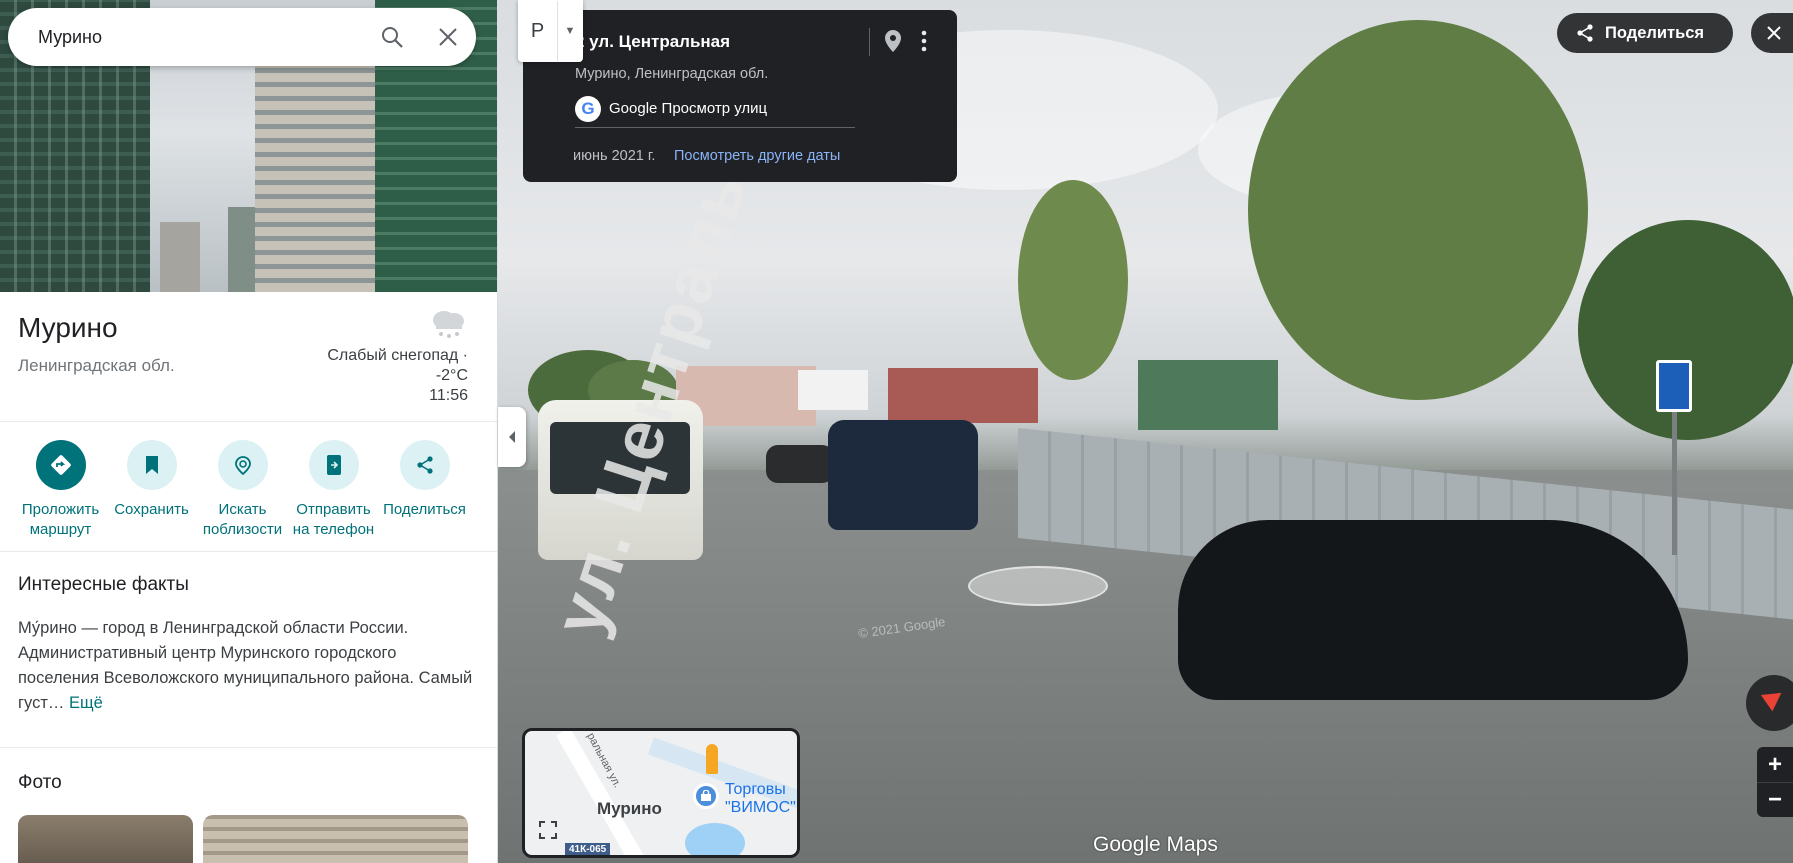 Image resolution: width=1793 pixels, height=863 pixels. I want to click on action-label: Сохранить, so click(151, 509).